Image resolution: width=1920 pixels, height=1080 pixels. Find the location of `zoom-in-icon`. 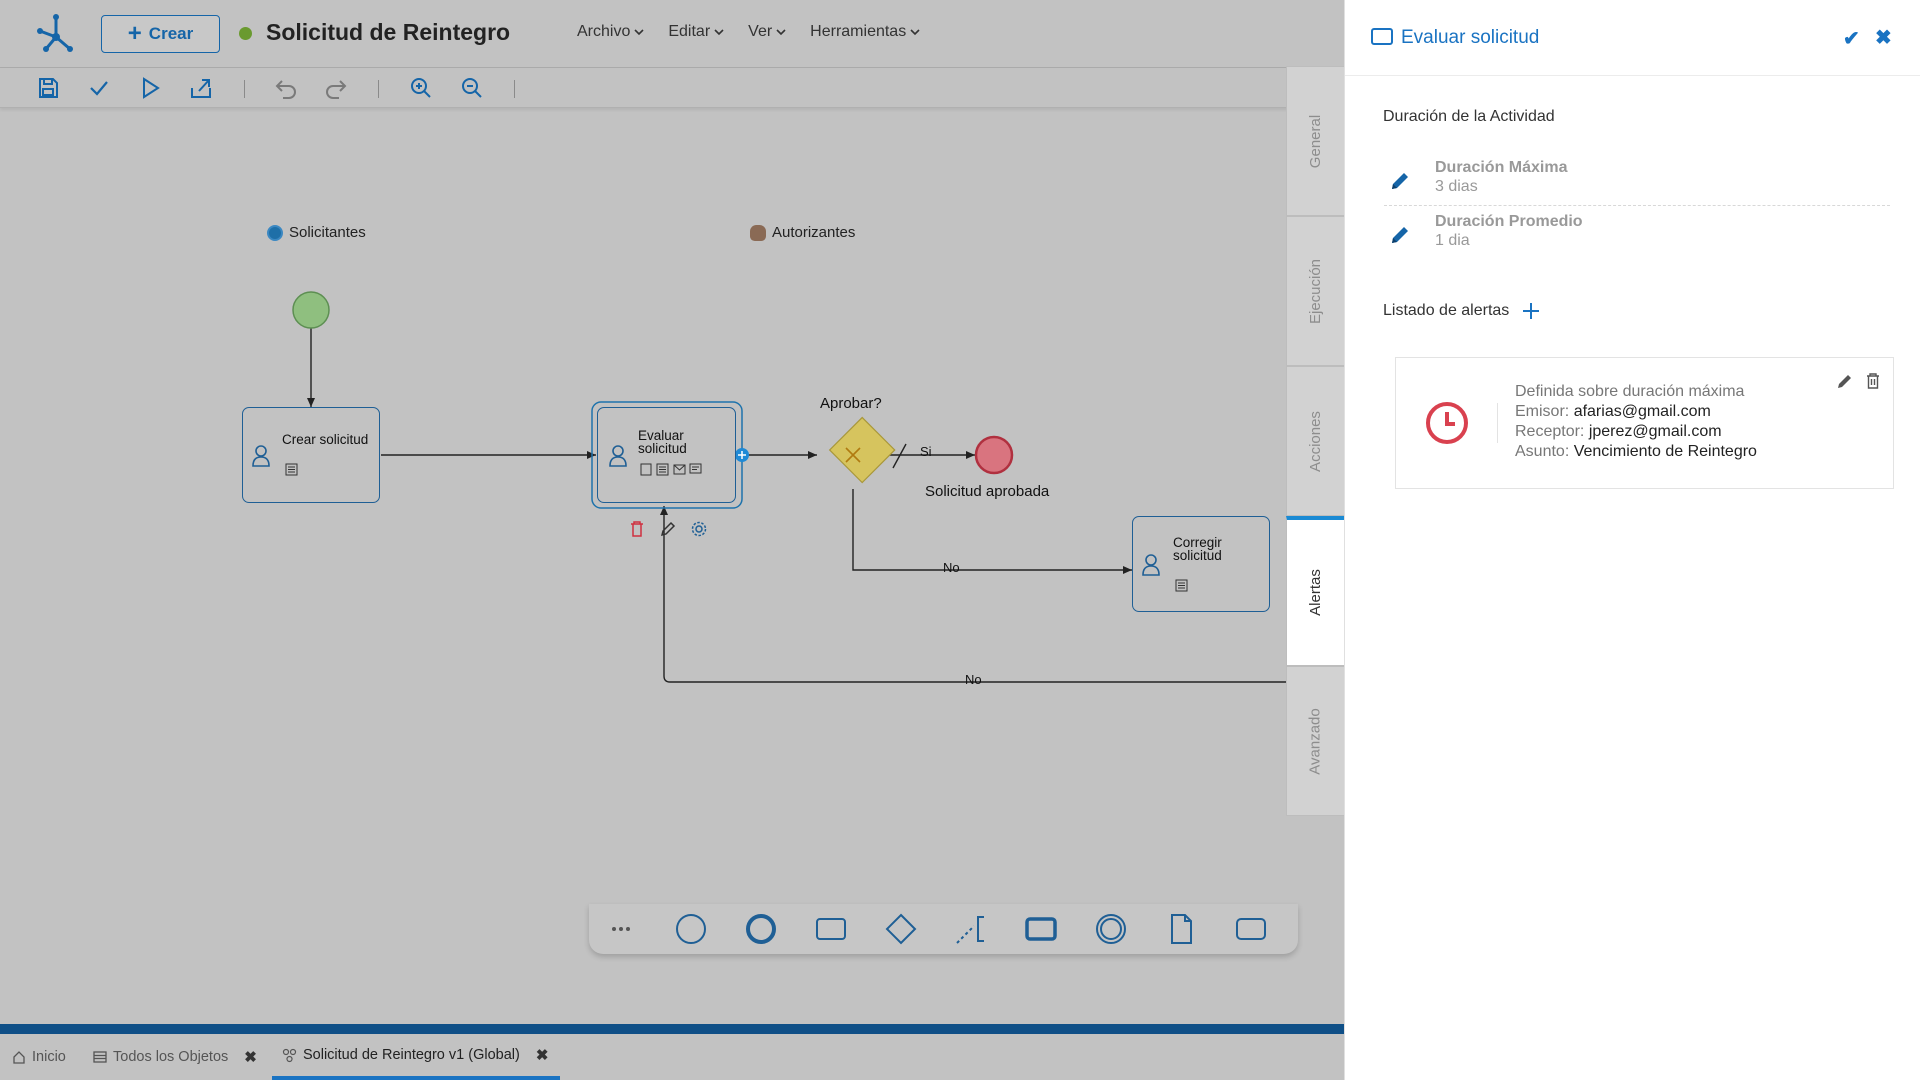

zoom-in-icon is located at coordinates (421, 88).